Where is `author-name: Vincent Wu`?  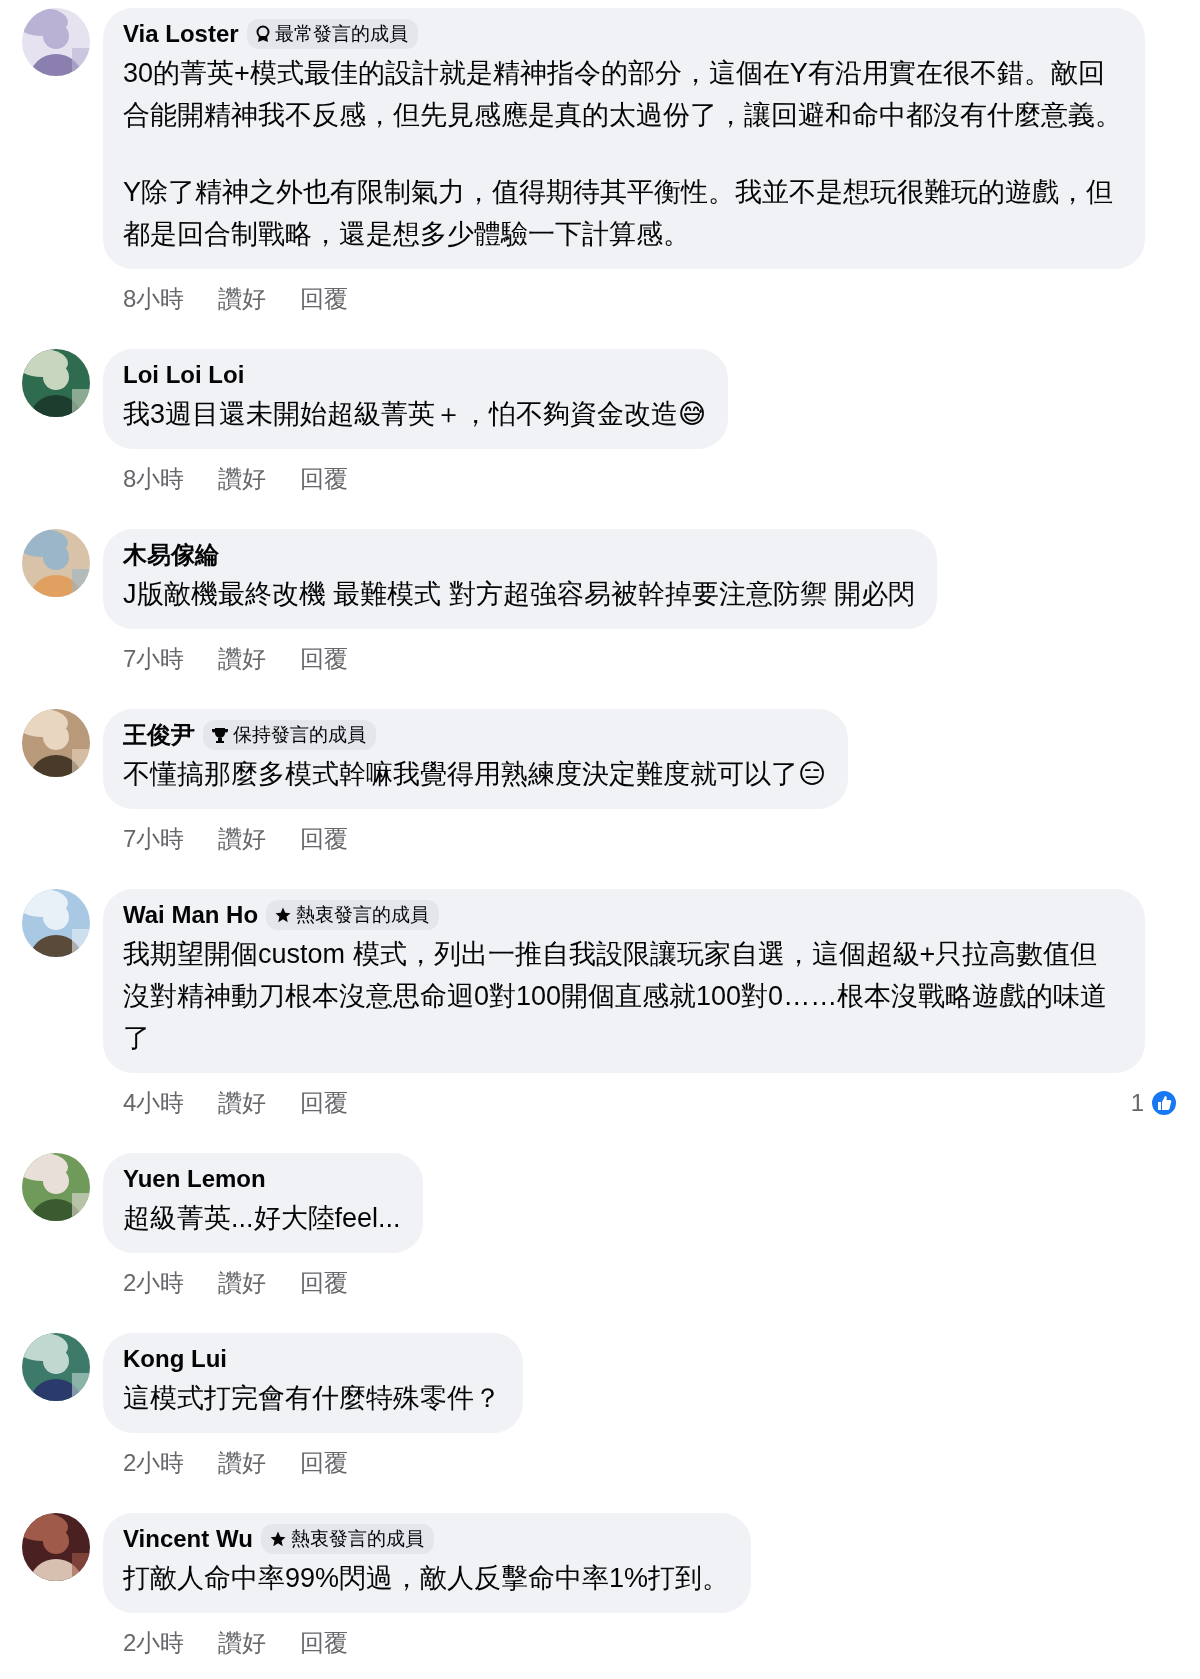
author-name: Vincent Wu is located at coordinates (188, 1539).